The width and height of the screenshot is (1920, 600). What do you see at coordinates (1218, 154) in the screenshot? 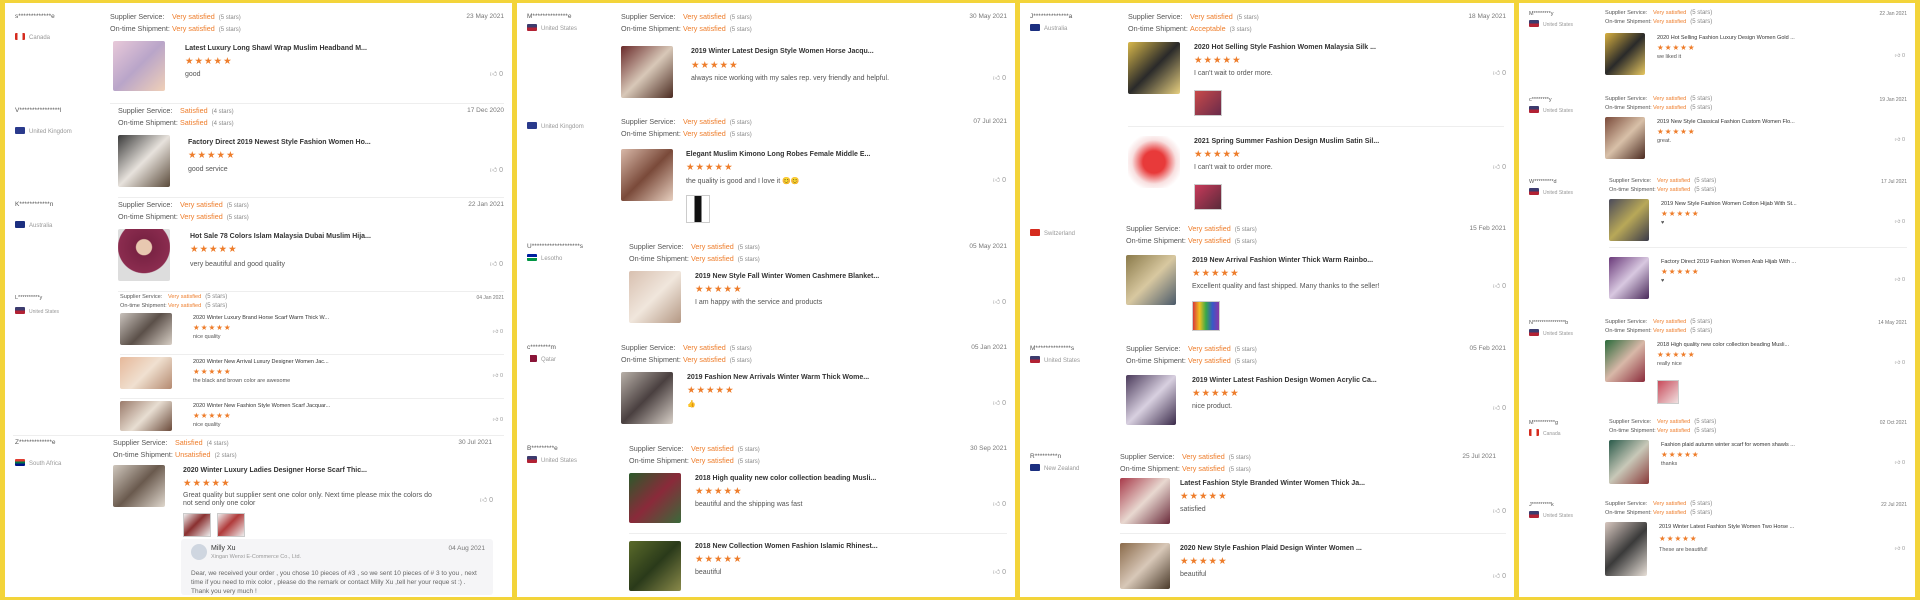
I see `rating-stars: ★★★★★` at bounding box center [1218, 154].